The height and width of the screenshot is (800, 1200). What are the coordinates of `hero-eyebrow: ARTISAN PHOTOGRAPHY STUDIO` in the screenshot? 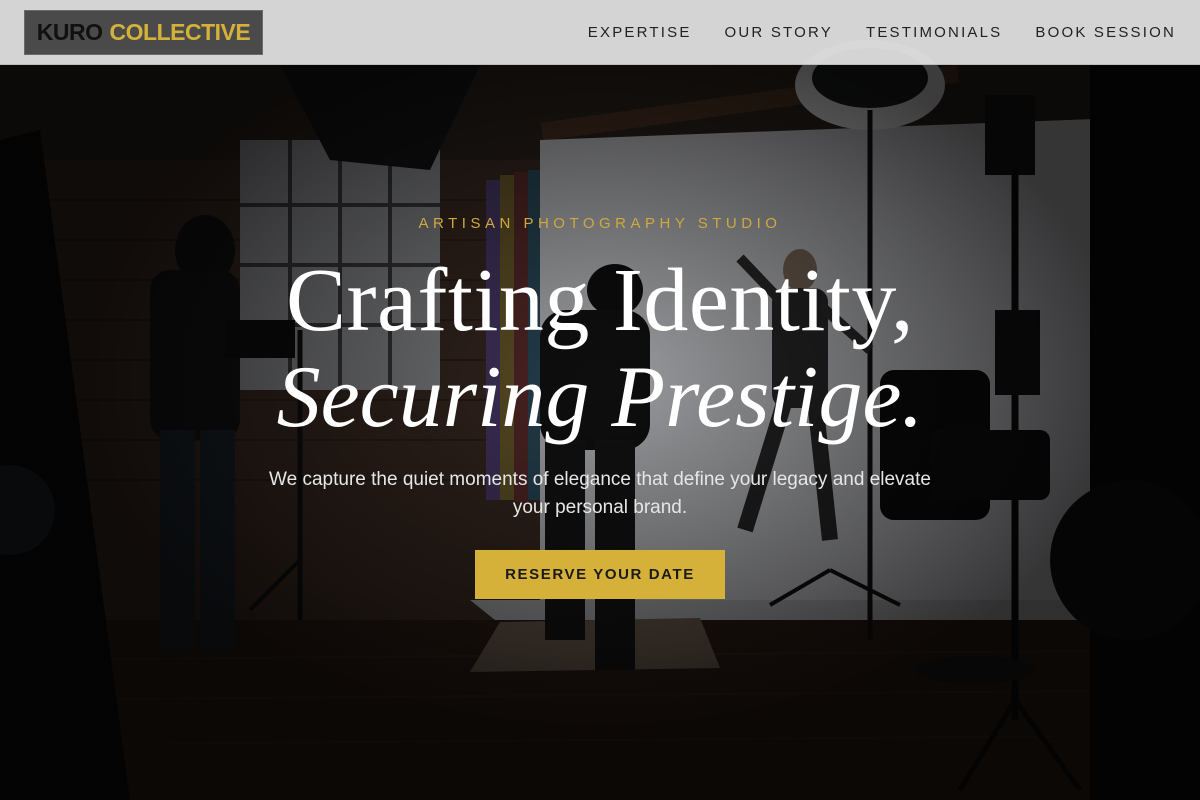 It's located at (600, 223).